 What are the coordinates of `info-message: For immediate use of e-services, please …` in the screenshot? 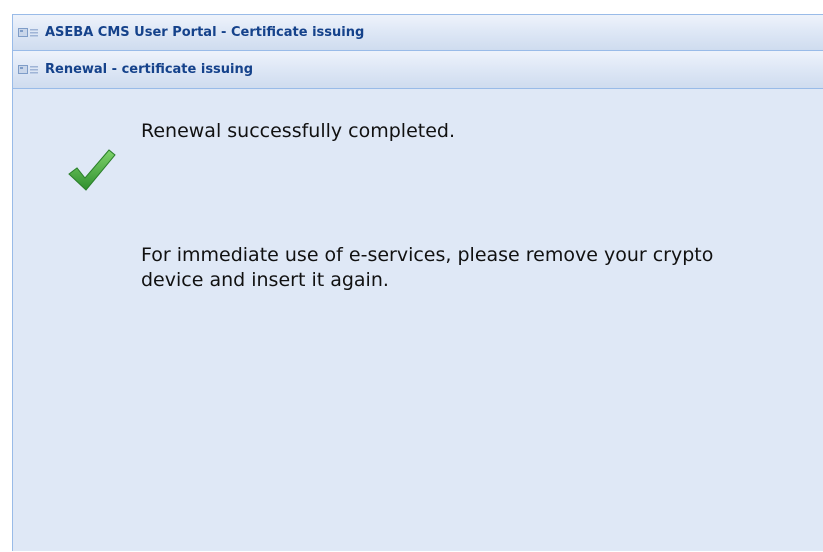 It's located at (427, 268).